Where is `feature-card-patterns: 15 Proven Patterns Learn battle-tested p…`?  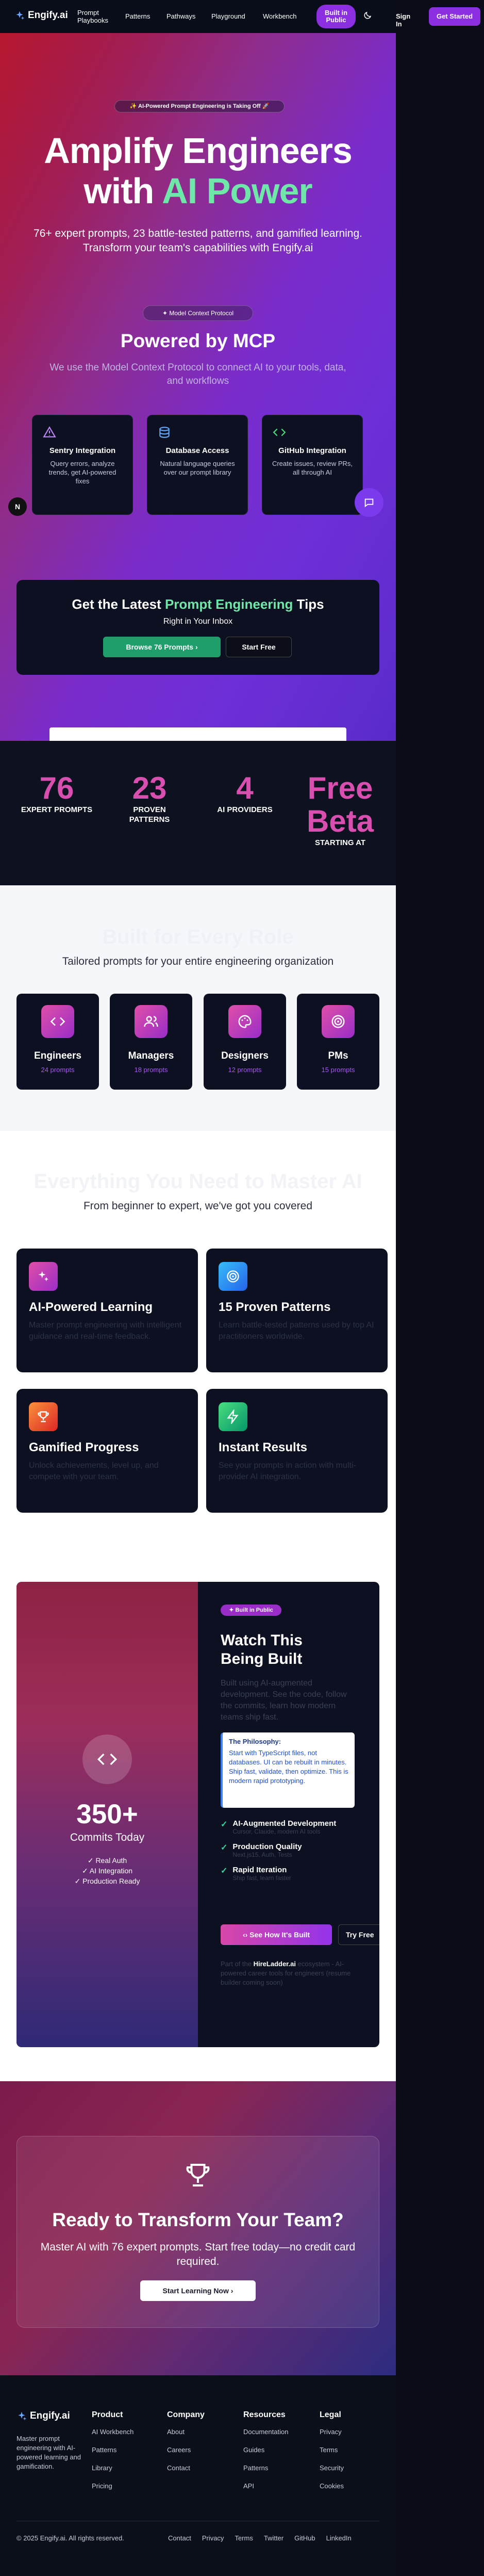 feature-card-patterns: 15 Proven Patterns Learn battle-tested p… is located at coordinates (297, 1310).